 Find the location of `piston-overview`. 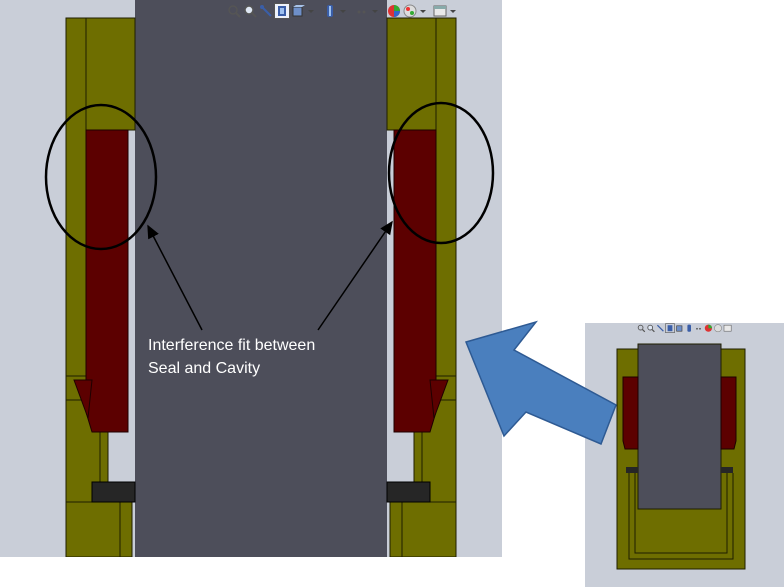

piston-overview is located at coordinates (679, 426).